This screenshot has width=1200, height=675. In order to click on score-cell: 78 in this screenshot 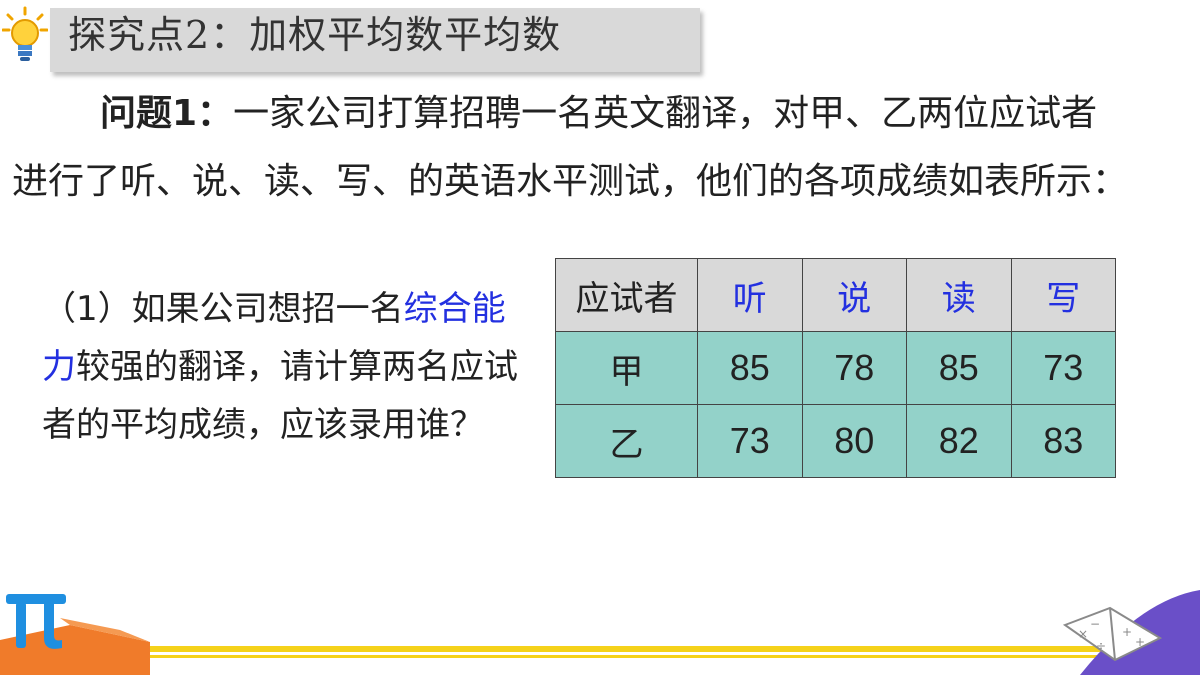, I will do `click(854, 368)`.